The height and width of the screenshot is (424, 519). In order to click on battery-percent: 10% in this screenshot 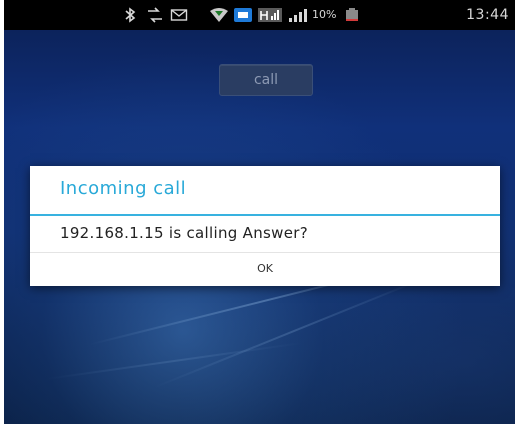, I will do `click(324, 14)`.